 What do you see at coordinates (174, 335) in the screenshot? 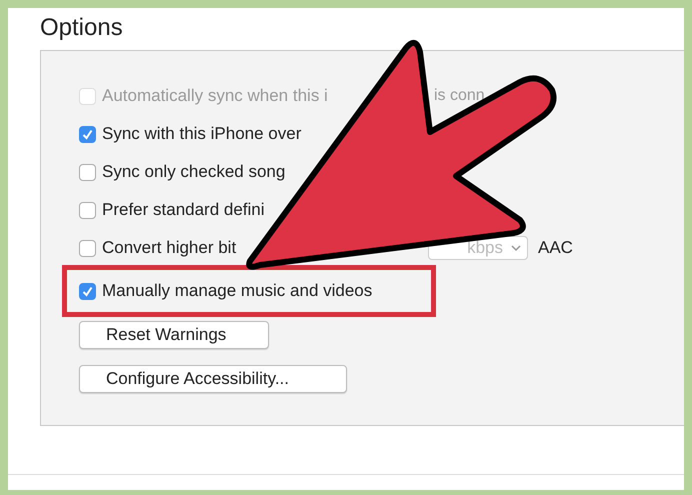
I see `dialog-button: Reset Warnings` at bounding box center [174, 335].